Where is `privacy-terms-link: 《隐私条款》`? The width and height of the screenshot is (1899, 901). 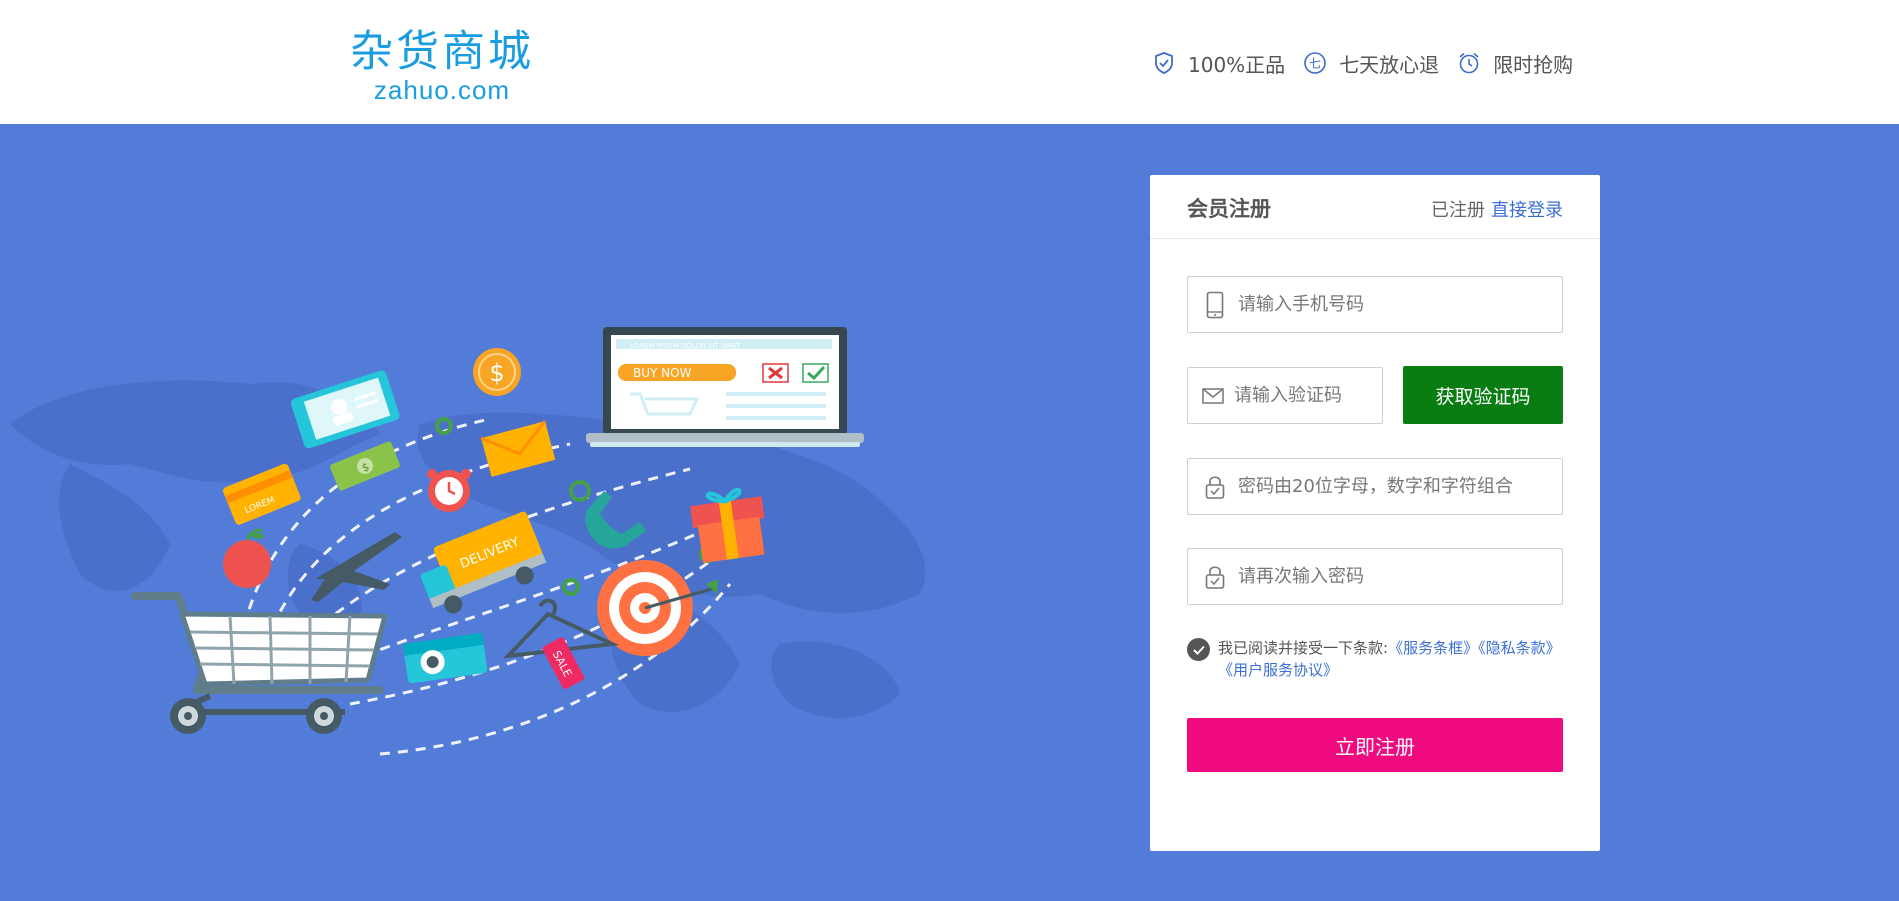
privacy-terms-link: 《隐私条款》 is located at coordinates (1519, 648).